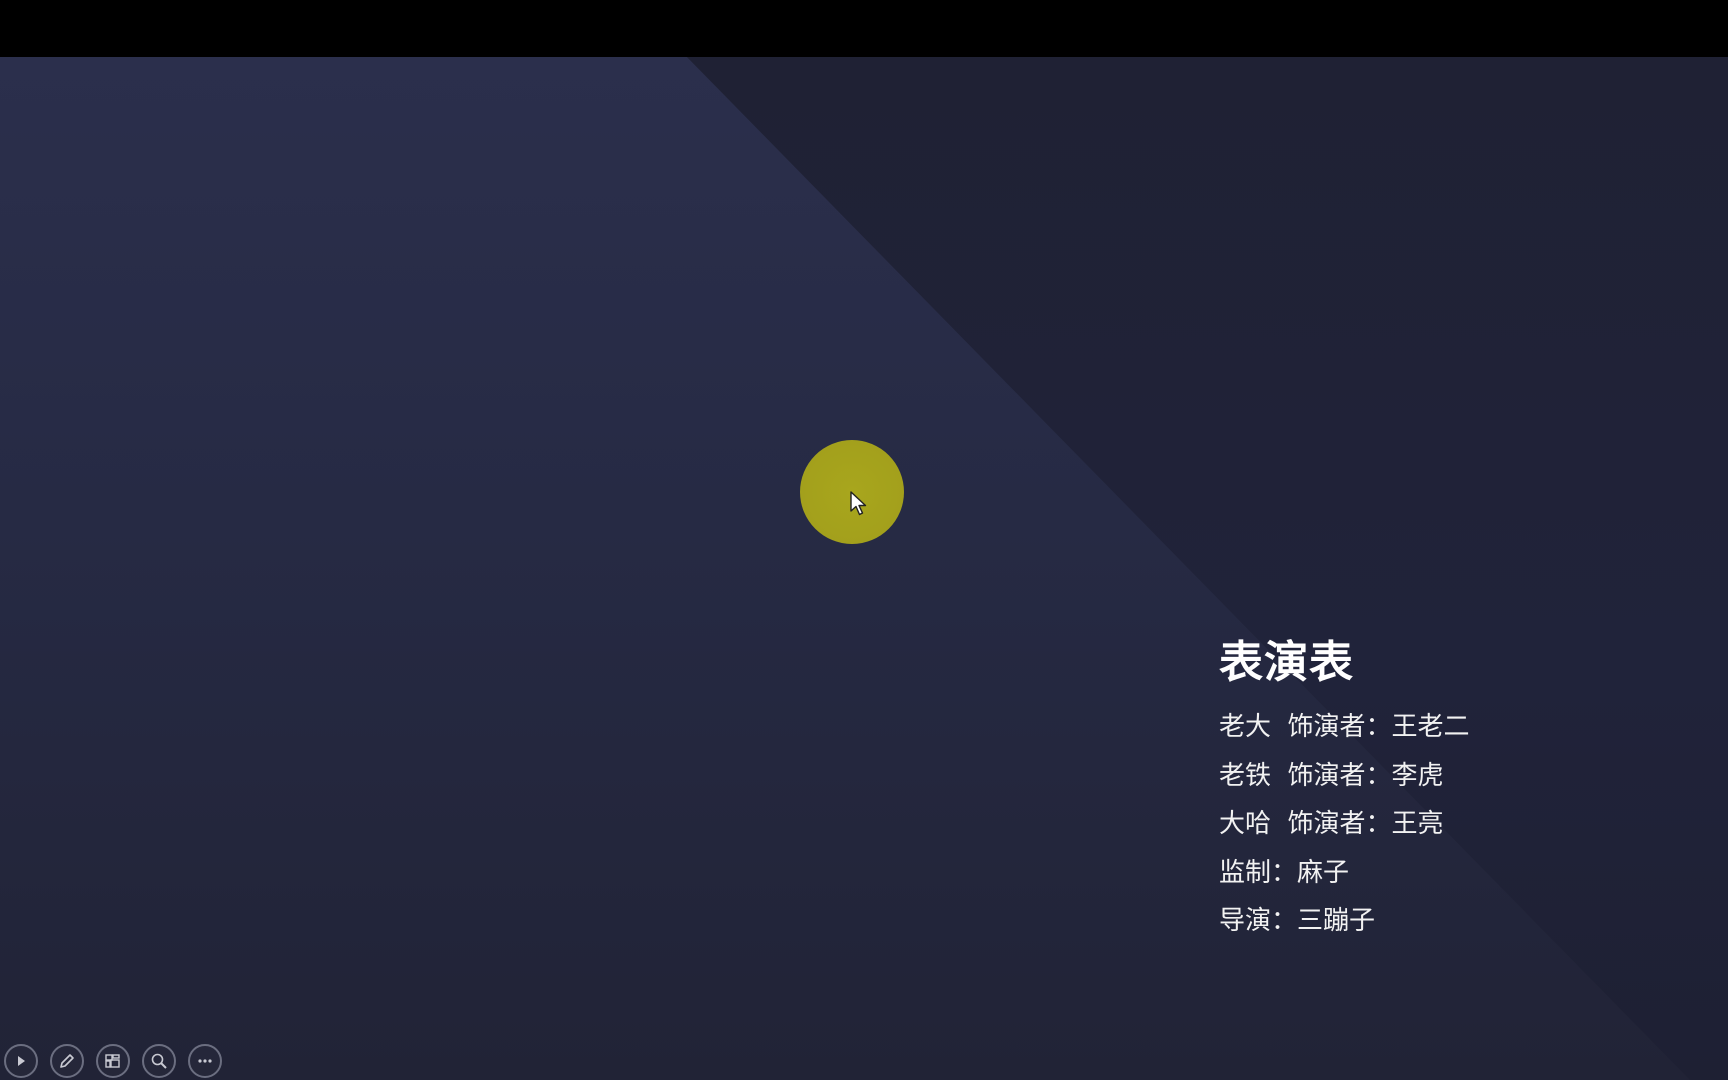 Image resolution: width=1728 pixels, height=1080 pixels. I want to click on slides-overview-icon, so click(112, 1061).